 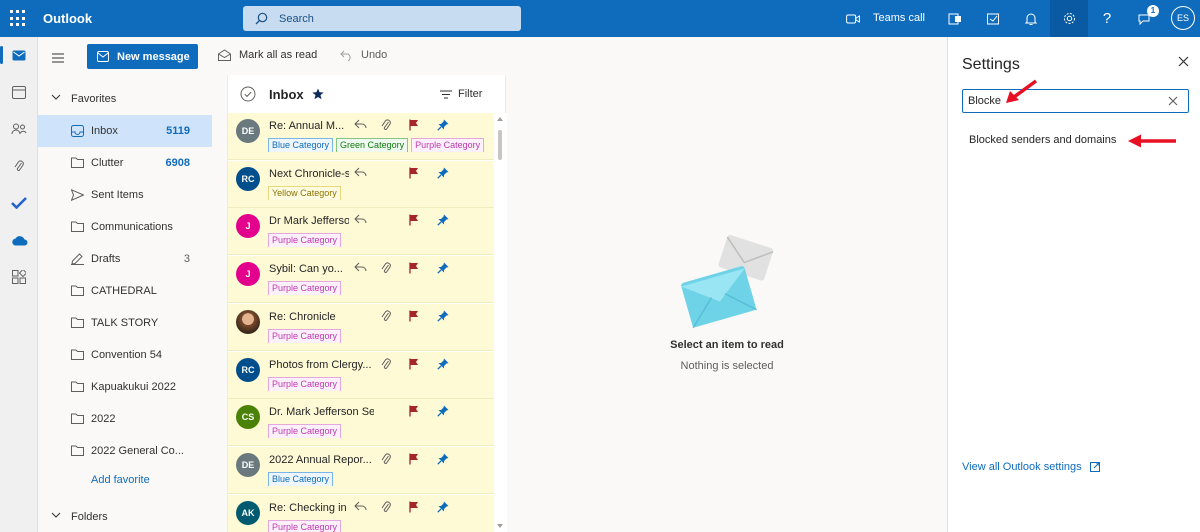 I want to click on message-row: AK Re: Checking in re ... Purple Category, so click(x=361, y=513).